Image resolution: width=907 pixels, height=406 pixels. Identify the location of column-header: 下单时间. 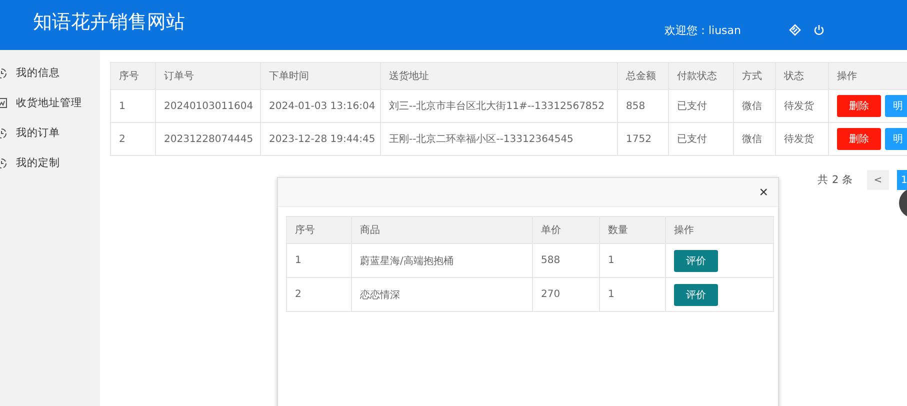
(320, 76).